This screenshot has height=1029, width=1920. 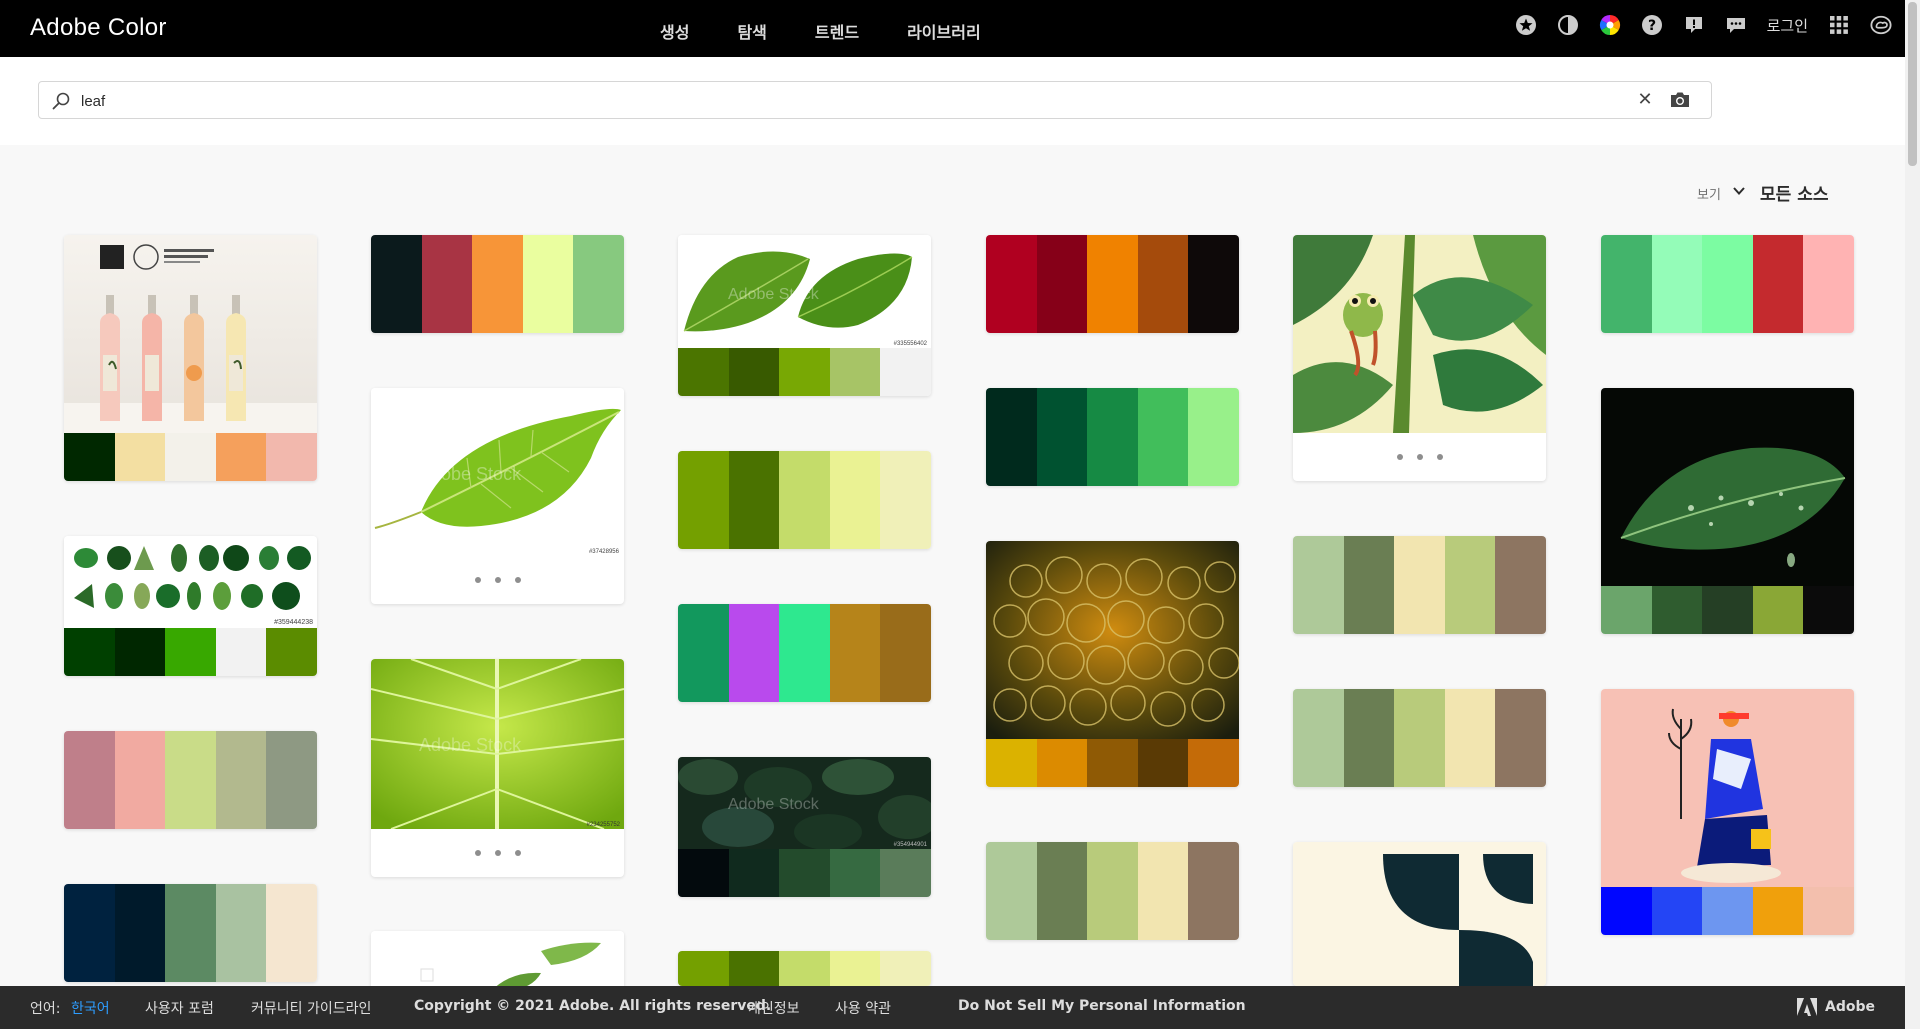 I want to click on stock-id: #234255752, so click(x=604, y=825).